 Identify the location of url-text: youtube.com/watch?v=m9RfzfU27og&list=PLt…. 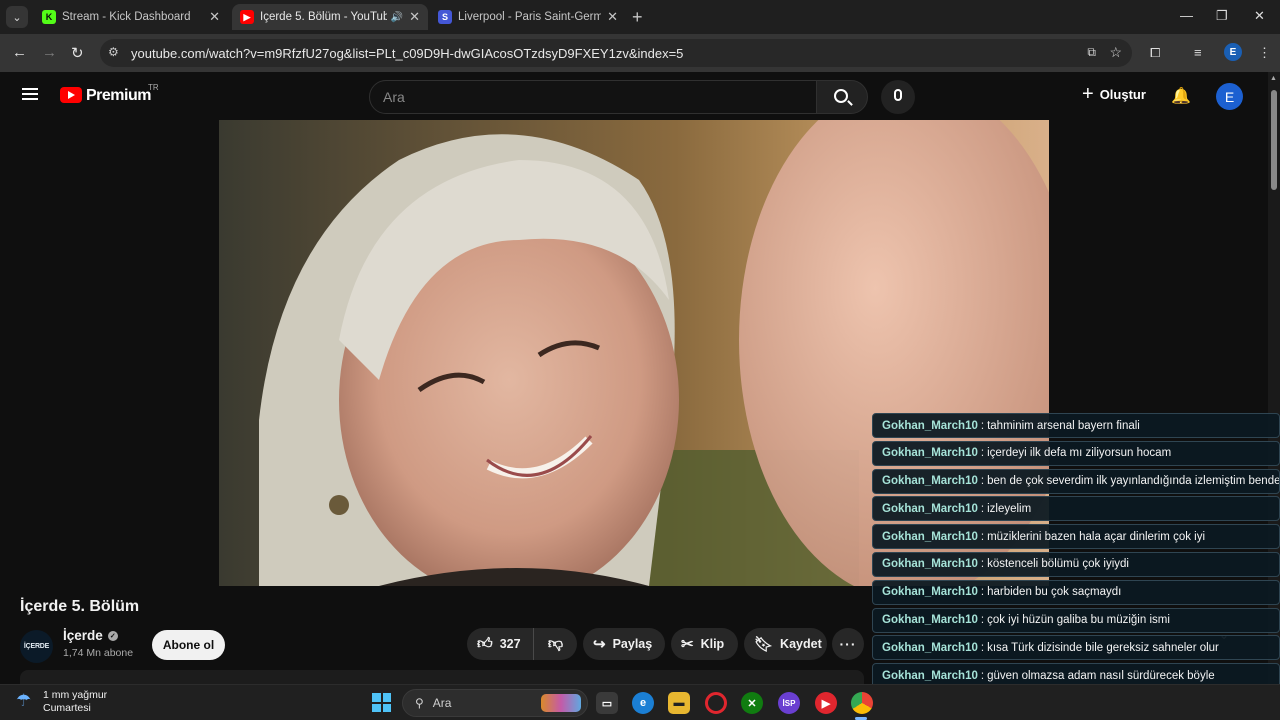
(407, 53).